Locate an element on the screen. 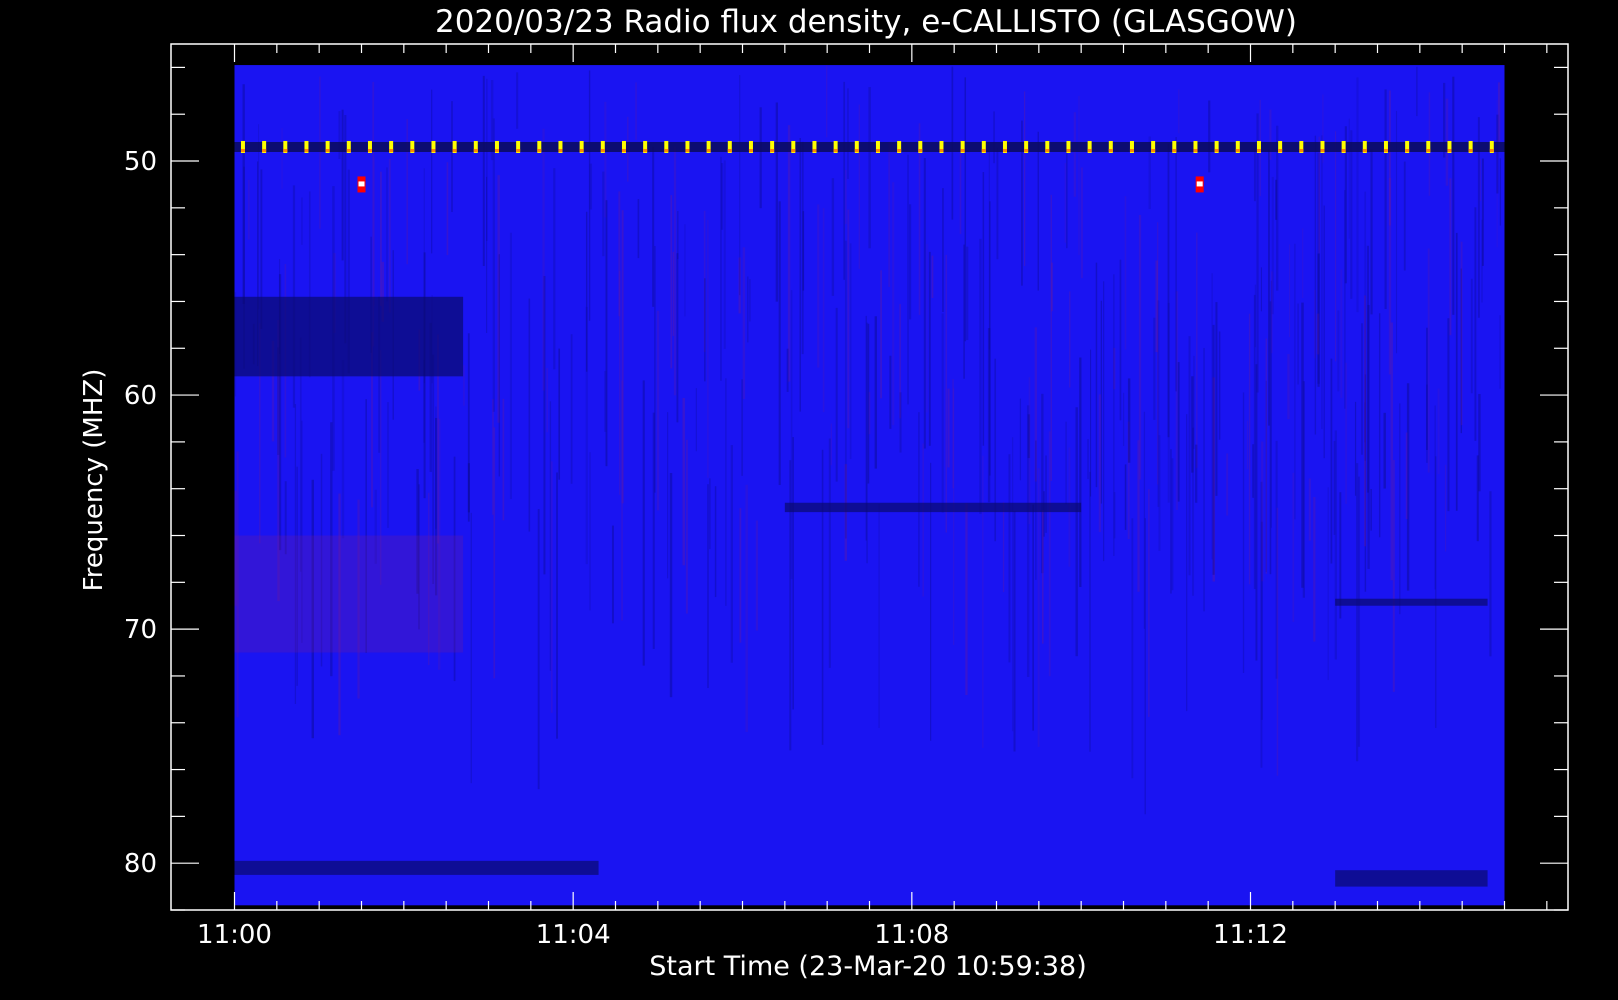  x-tick-label: 11:00 is located at coordinates (234, 935).